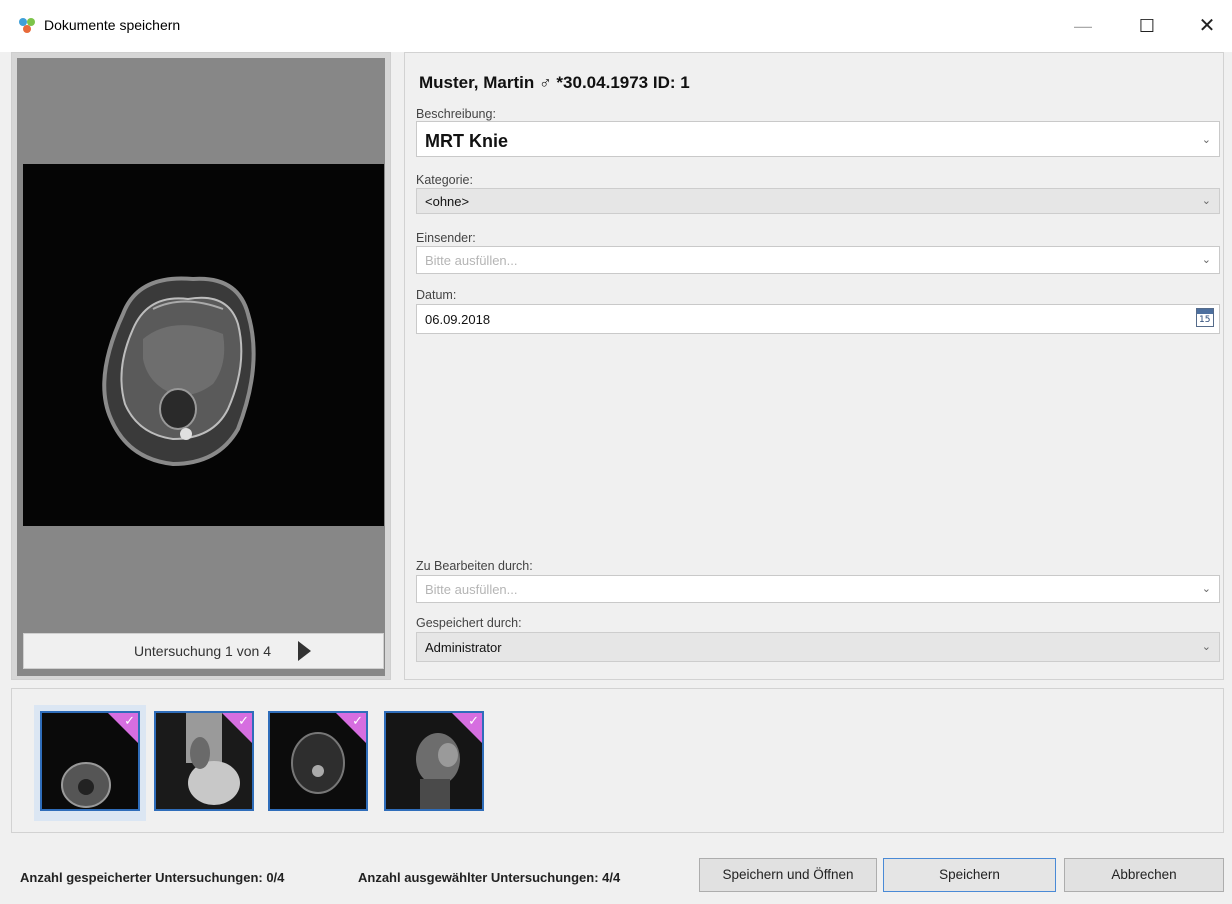 The height and width of the screenshot is (904, 1232). I want to click on kategorie-label: Kategorie:, so click(444, 180).